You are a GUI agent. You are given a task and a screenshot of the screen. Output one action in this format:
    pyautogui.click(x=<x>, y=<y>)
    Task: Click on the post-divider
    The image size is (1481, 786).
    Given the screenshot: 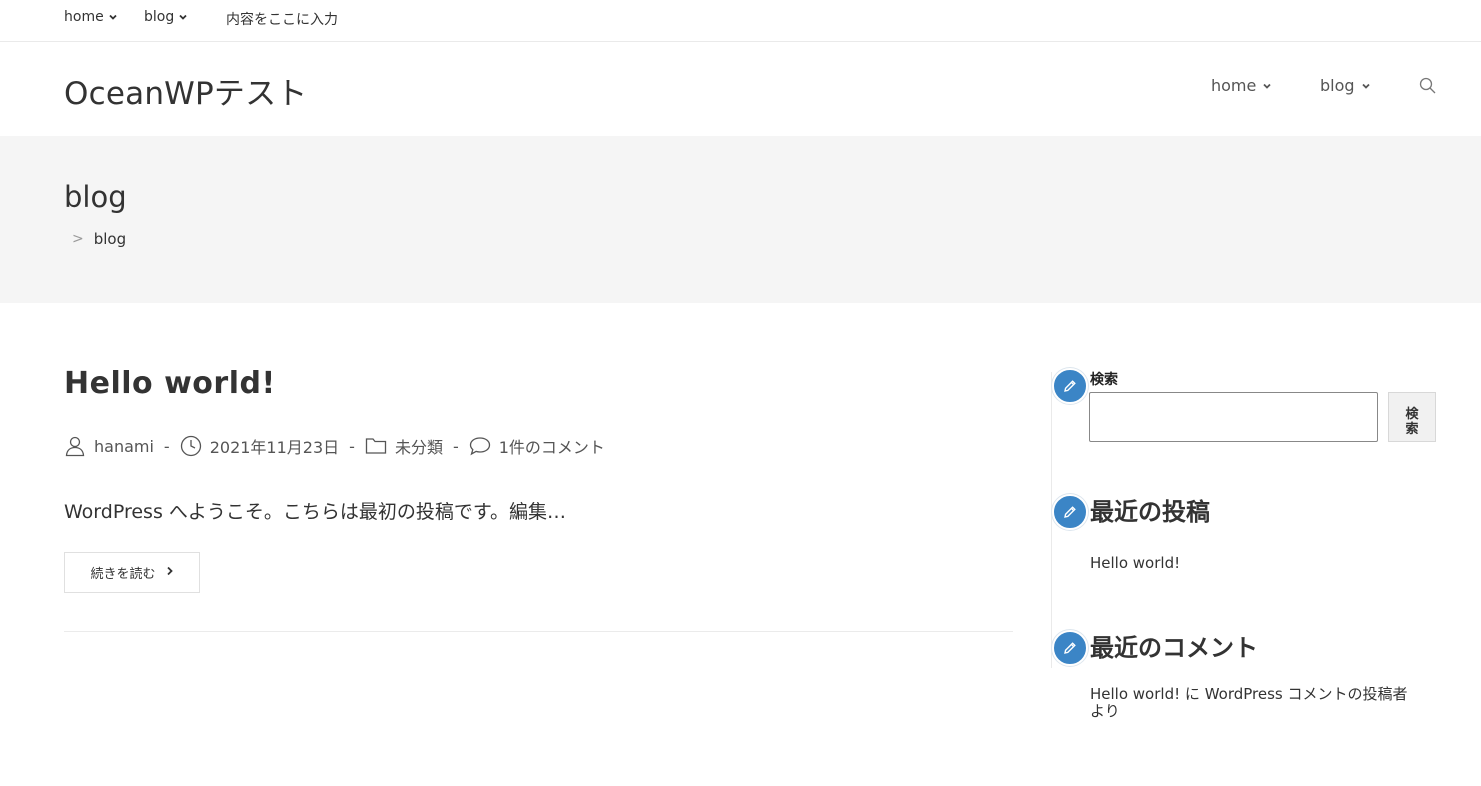 What is the action you would take?
    pyautogui.click(x=538, y=631)
    